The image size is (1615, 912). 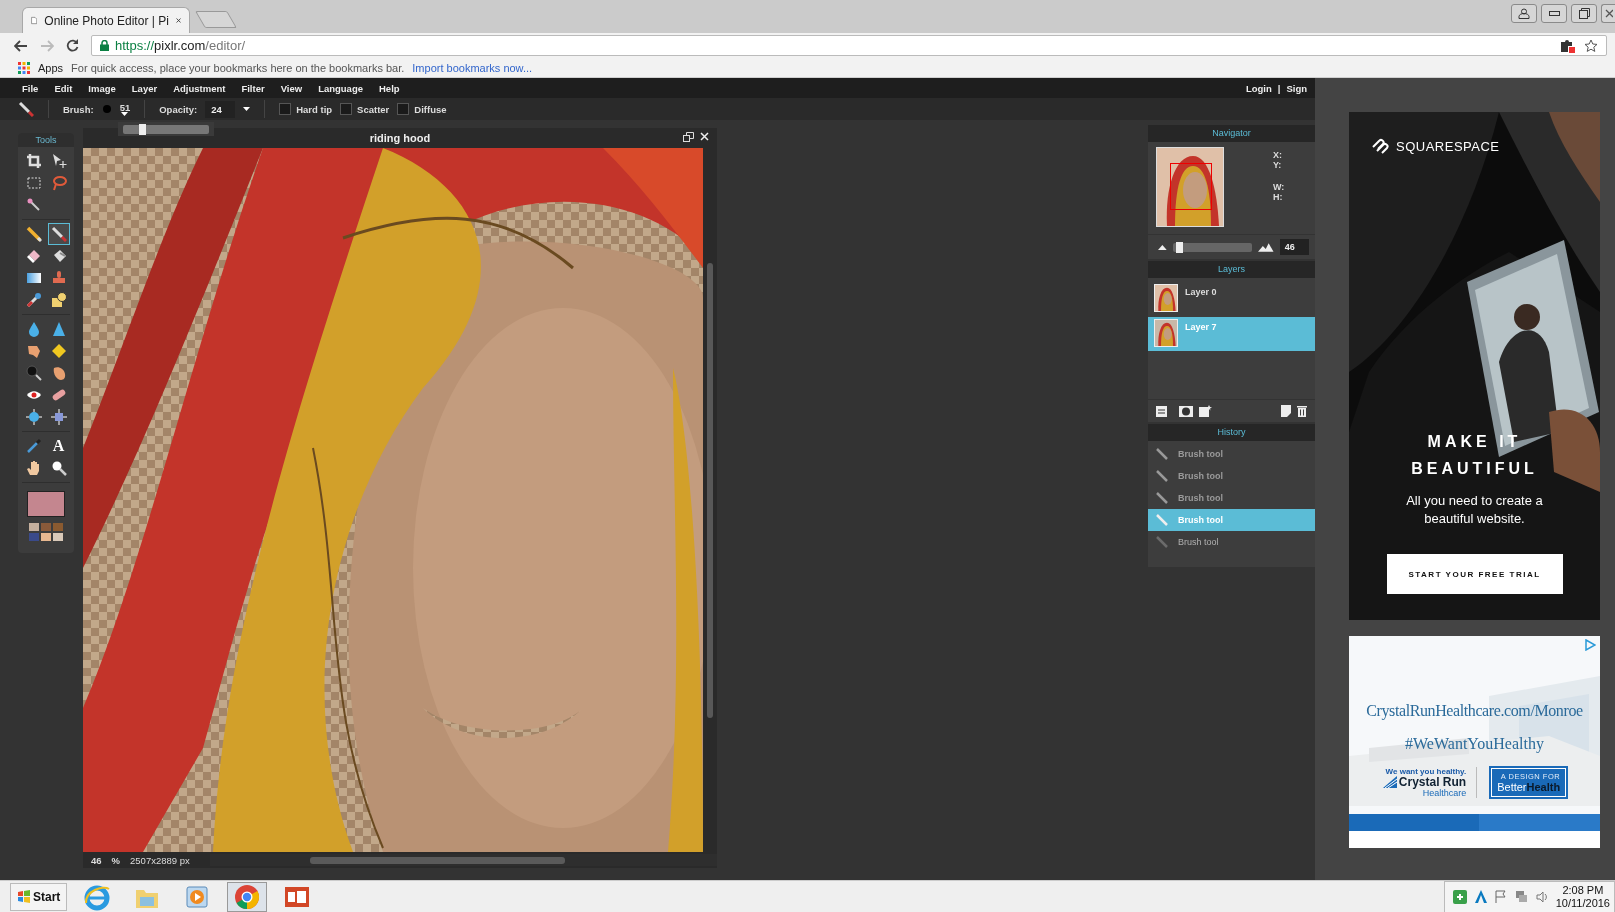 What do you see at coordinates (58, 417) in the screenshot?
I see `pinch-icon` at bounding box center [58, 417].